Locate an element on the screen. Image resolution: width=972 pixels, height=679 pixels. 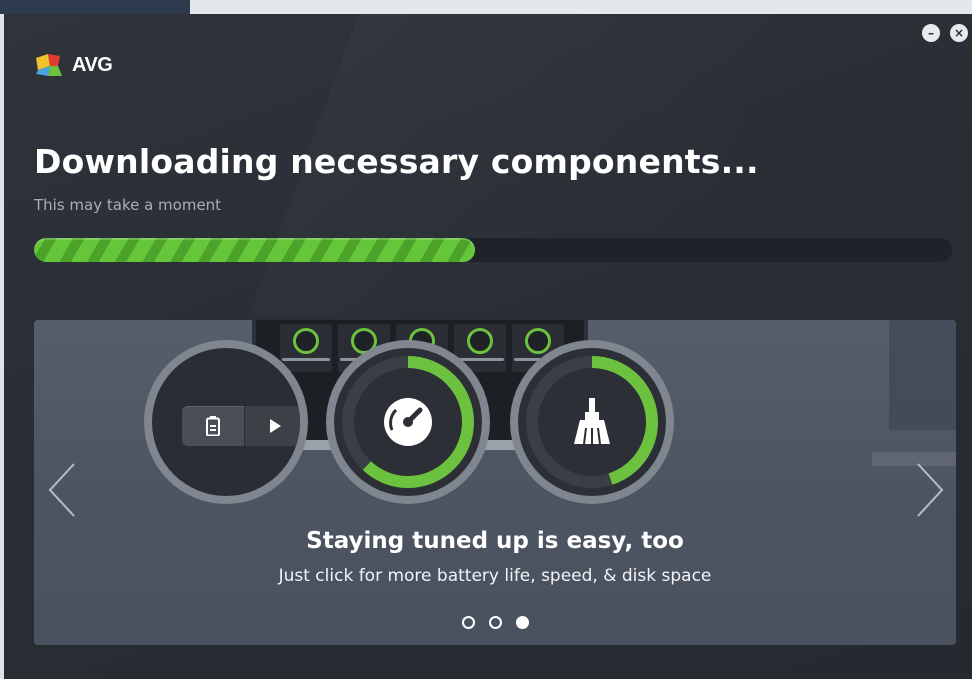
carousel-pagination is located at coordinates (495, 622).